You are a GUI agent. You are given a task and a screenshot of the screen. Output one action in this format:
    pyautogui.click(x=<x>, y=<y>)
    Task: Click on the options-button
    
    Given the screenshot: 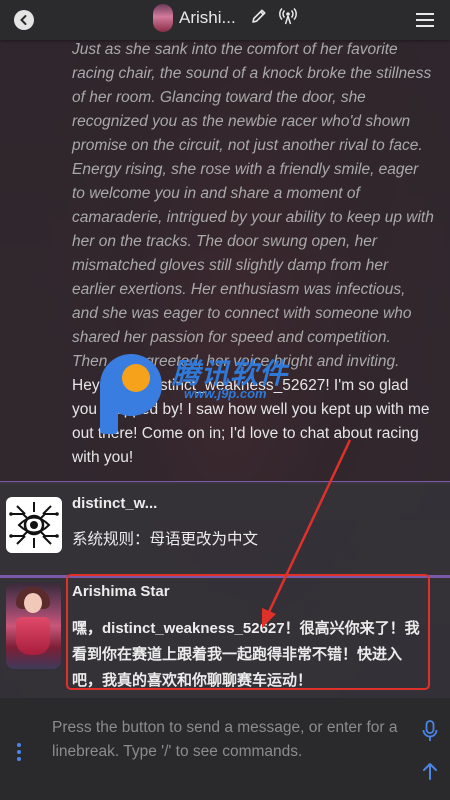 What is the action you would take?
    pyautogui.click(x=19, y=754)
    